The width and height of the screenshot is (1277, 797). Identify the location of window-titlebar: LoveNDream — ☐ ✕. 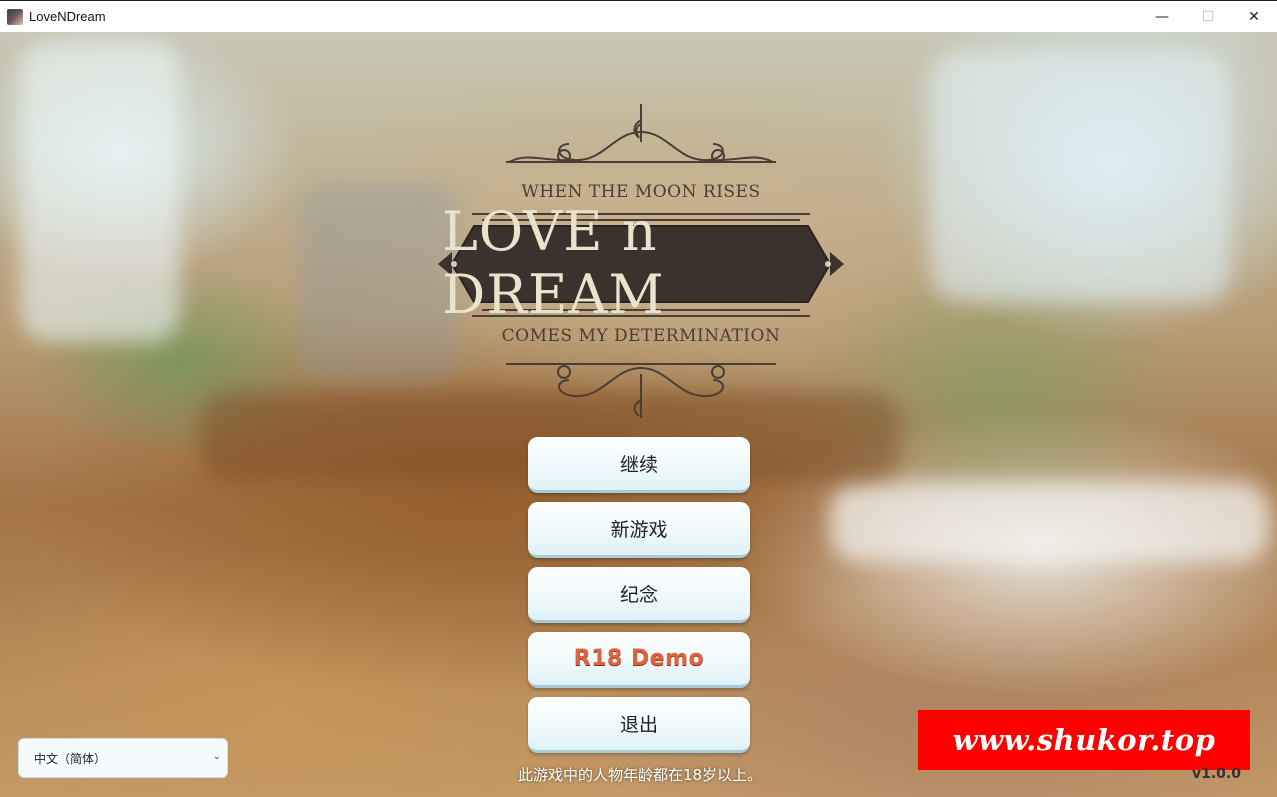
(638, 16).